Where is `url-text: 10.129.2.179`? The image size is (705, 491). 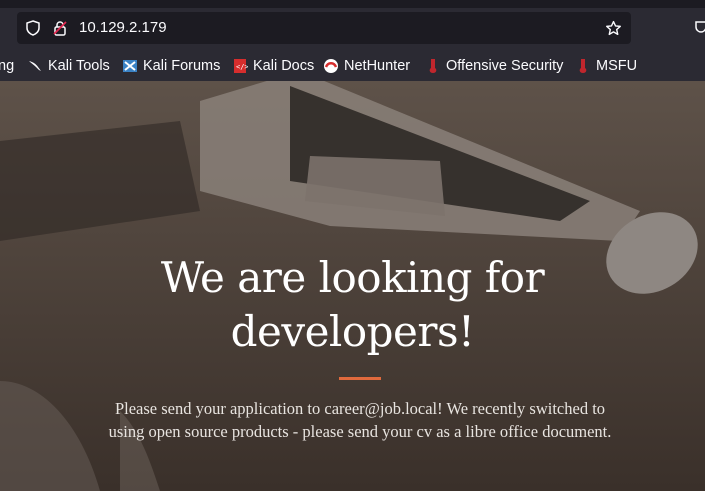 url-text: 10.129.2.179 is located at coordinates (123, 27).